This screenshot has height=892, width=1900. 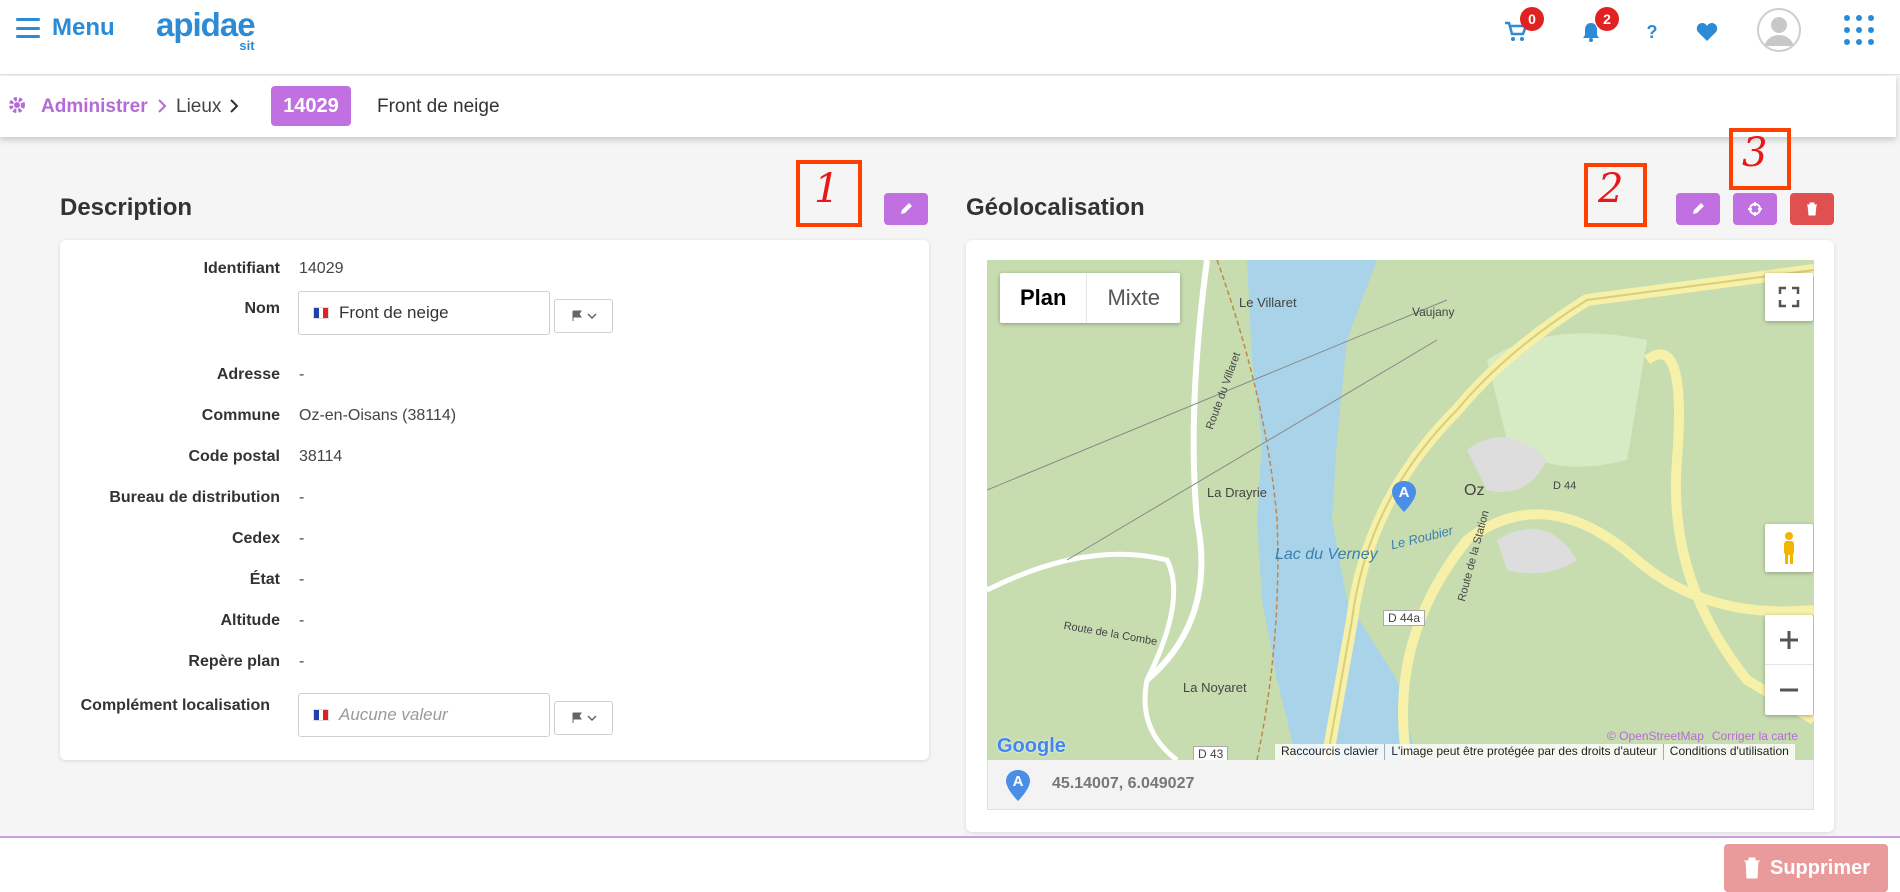 I want to click on map-label-villaret: Le Villaret, so click(x=1268, y=302).